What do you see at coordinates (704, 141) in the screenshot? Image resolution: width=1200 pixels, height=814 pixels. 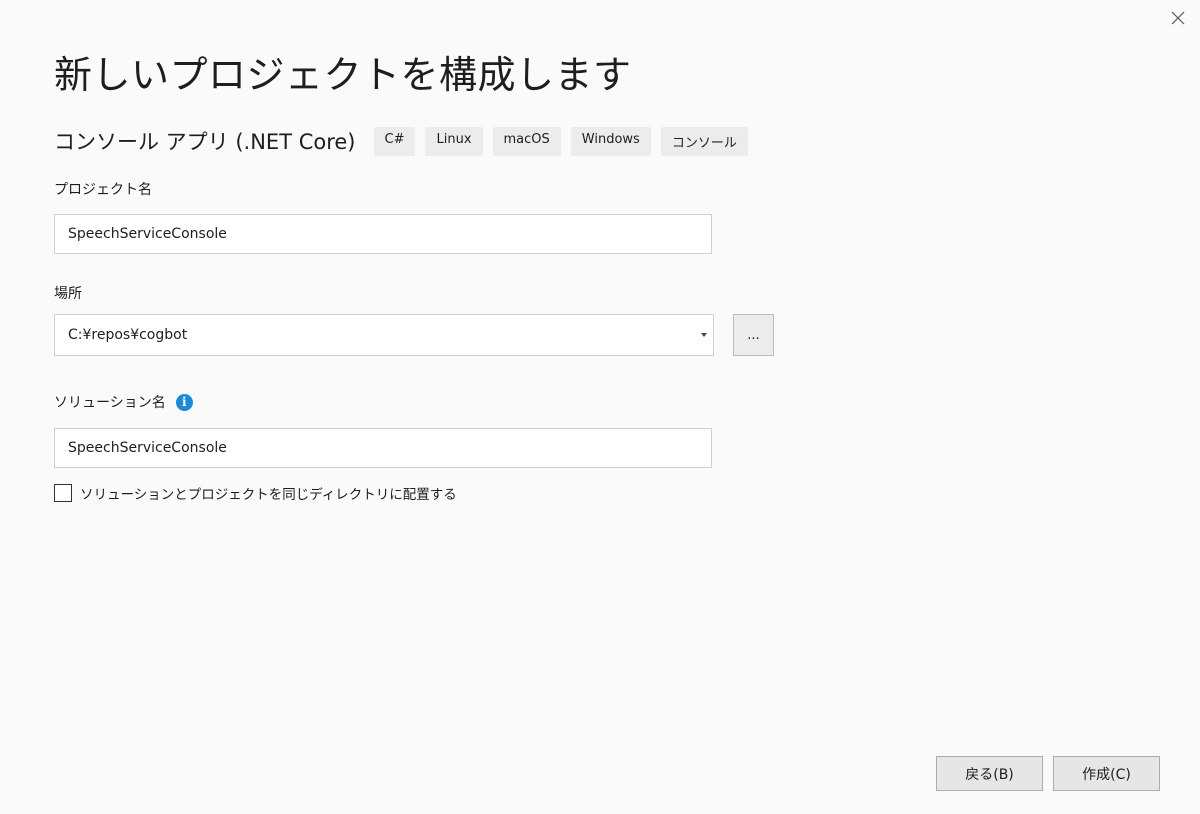 I see `tag-console: コンソール` at bounding box center [704, 141].